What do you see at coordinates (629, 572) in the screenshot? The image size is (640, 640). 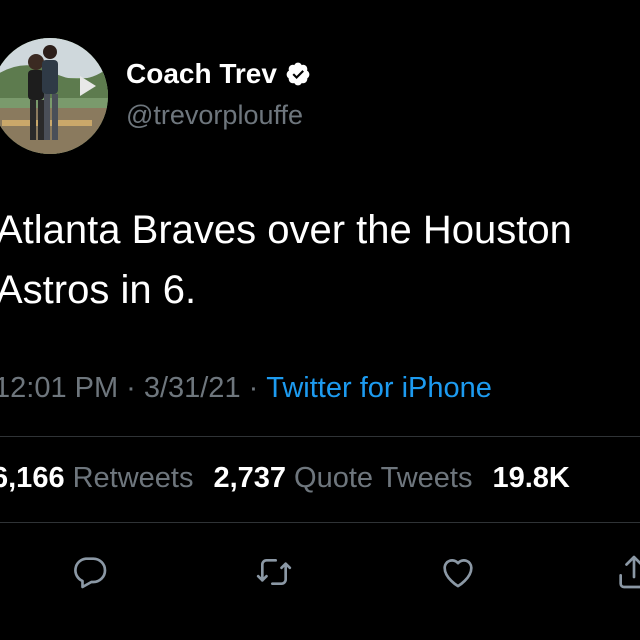 I see `share-icon` at bounding box center [629, 572].